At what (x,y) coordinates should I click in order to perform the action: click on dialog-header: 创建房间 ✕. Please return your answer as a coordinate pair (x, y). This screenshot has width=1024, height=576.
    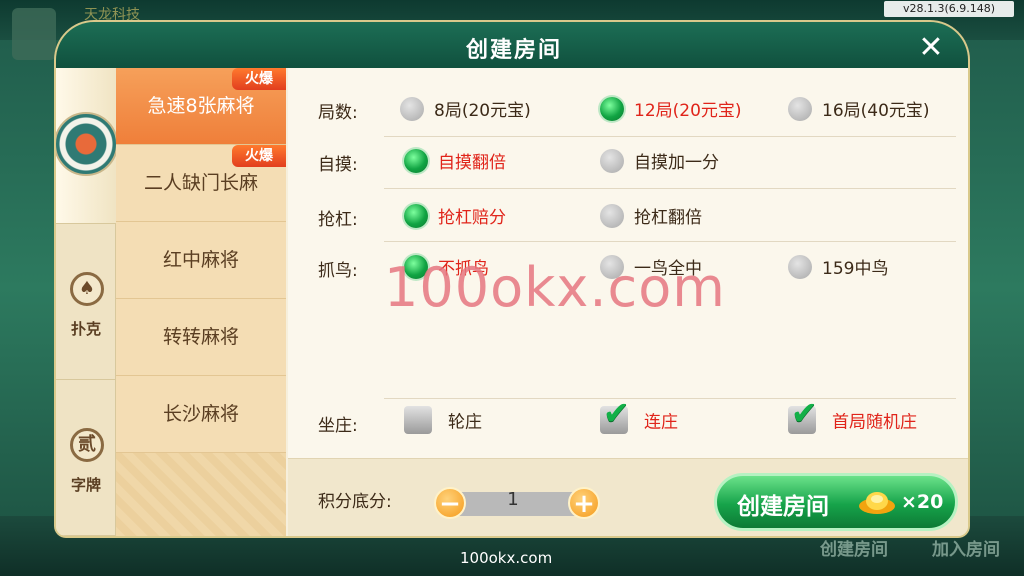
    Looking at the image, I should click on (512, 46).